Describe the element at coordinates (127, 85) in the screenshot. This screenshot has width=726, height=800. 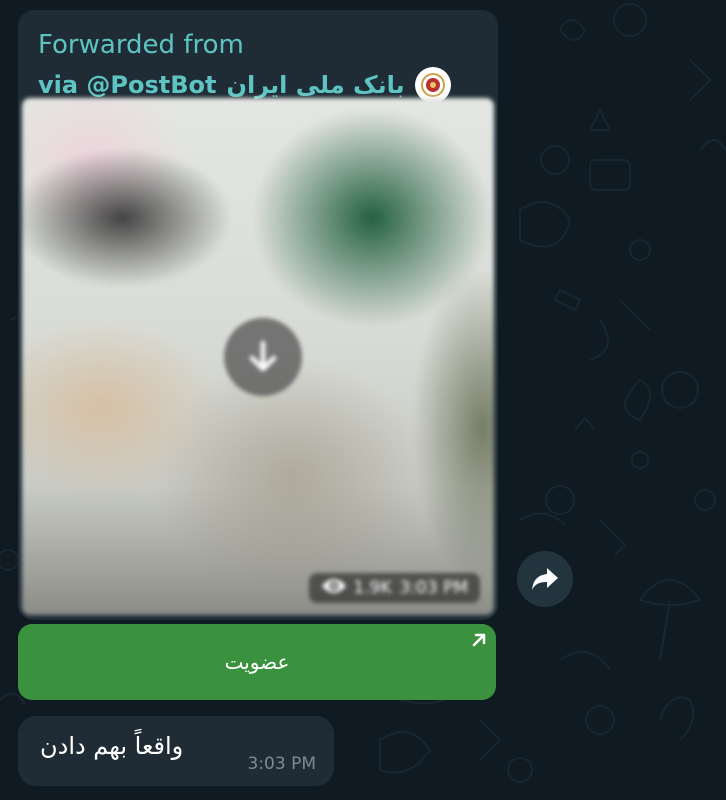
I see `forward-via-label: via @PostBot` at that location.